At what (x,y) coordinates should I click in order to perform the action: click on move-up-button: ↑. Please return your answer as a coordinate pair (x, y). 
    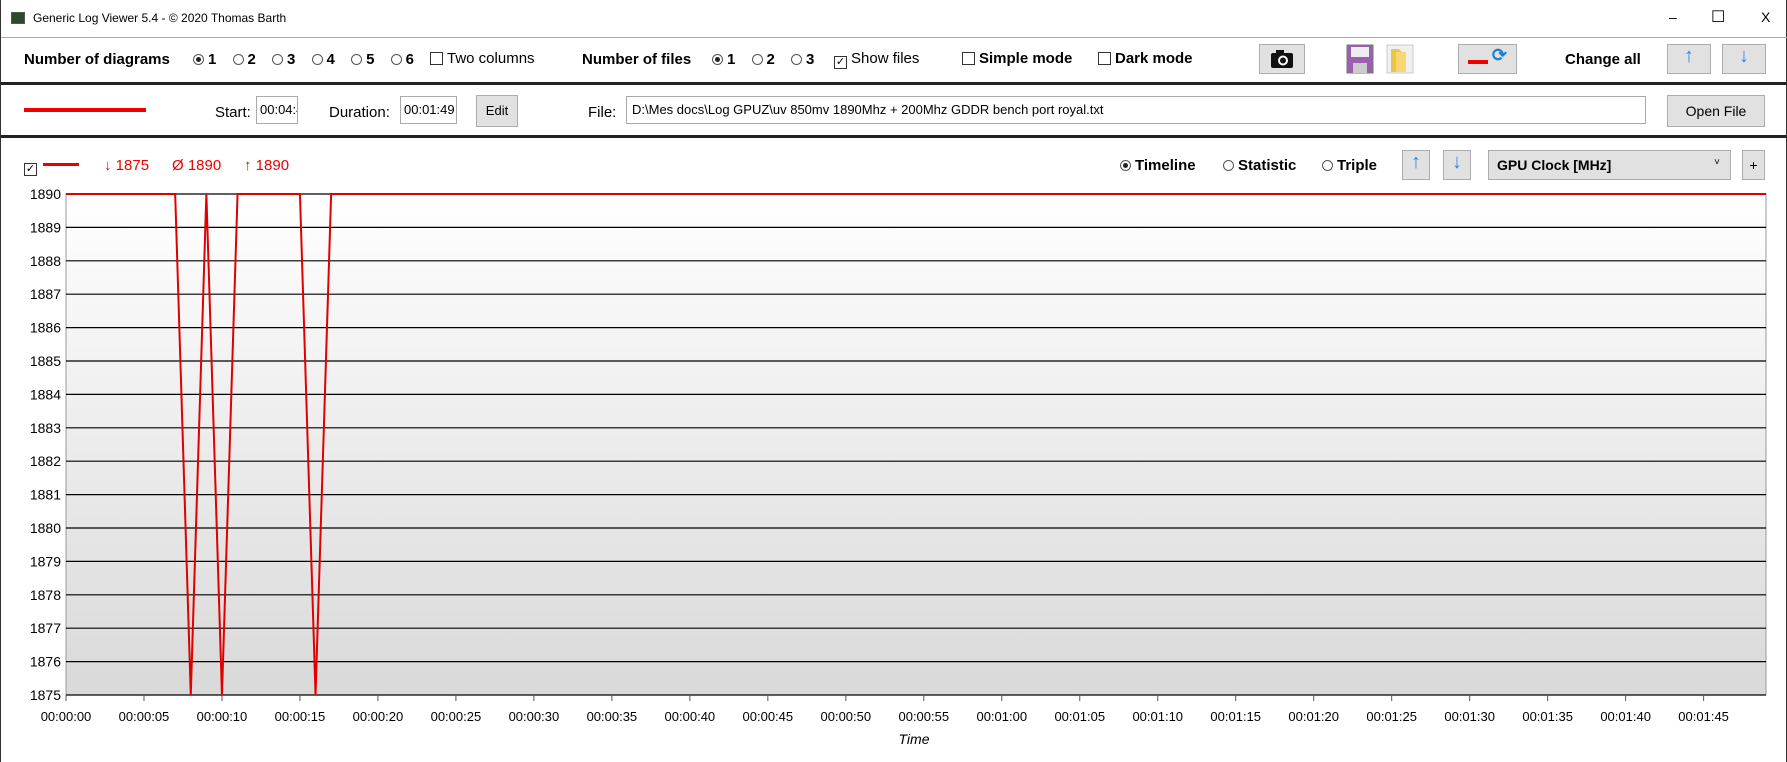
    Looking at the image, I should click on (1416, 165).